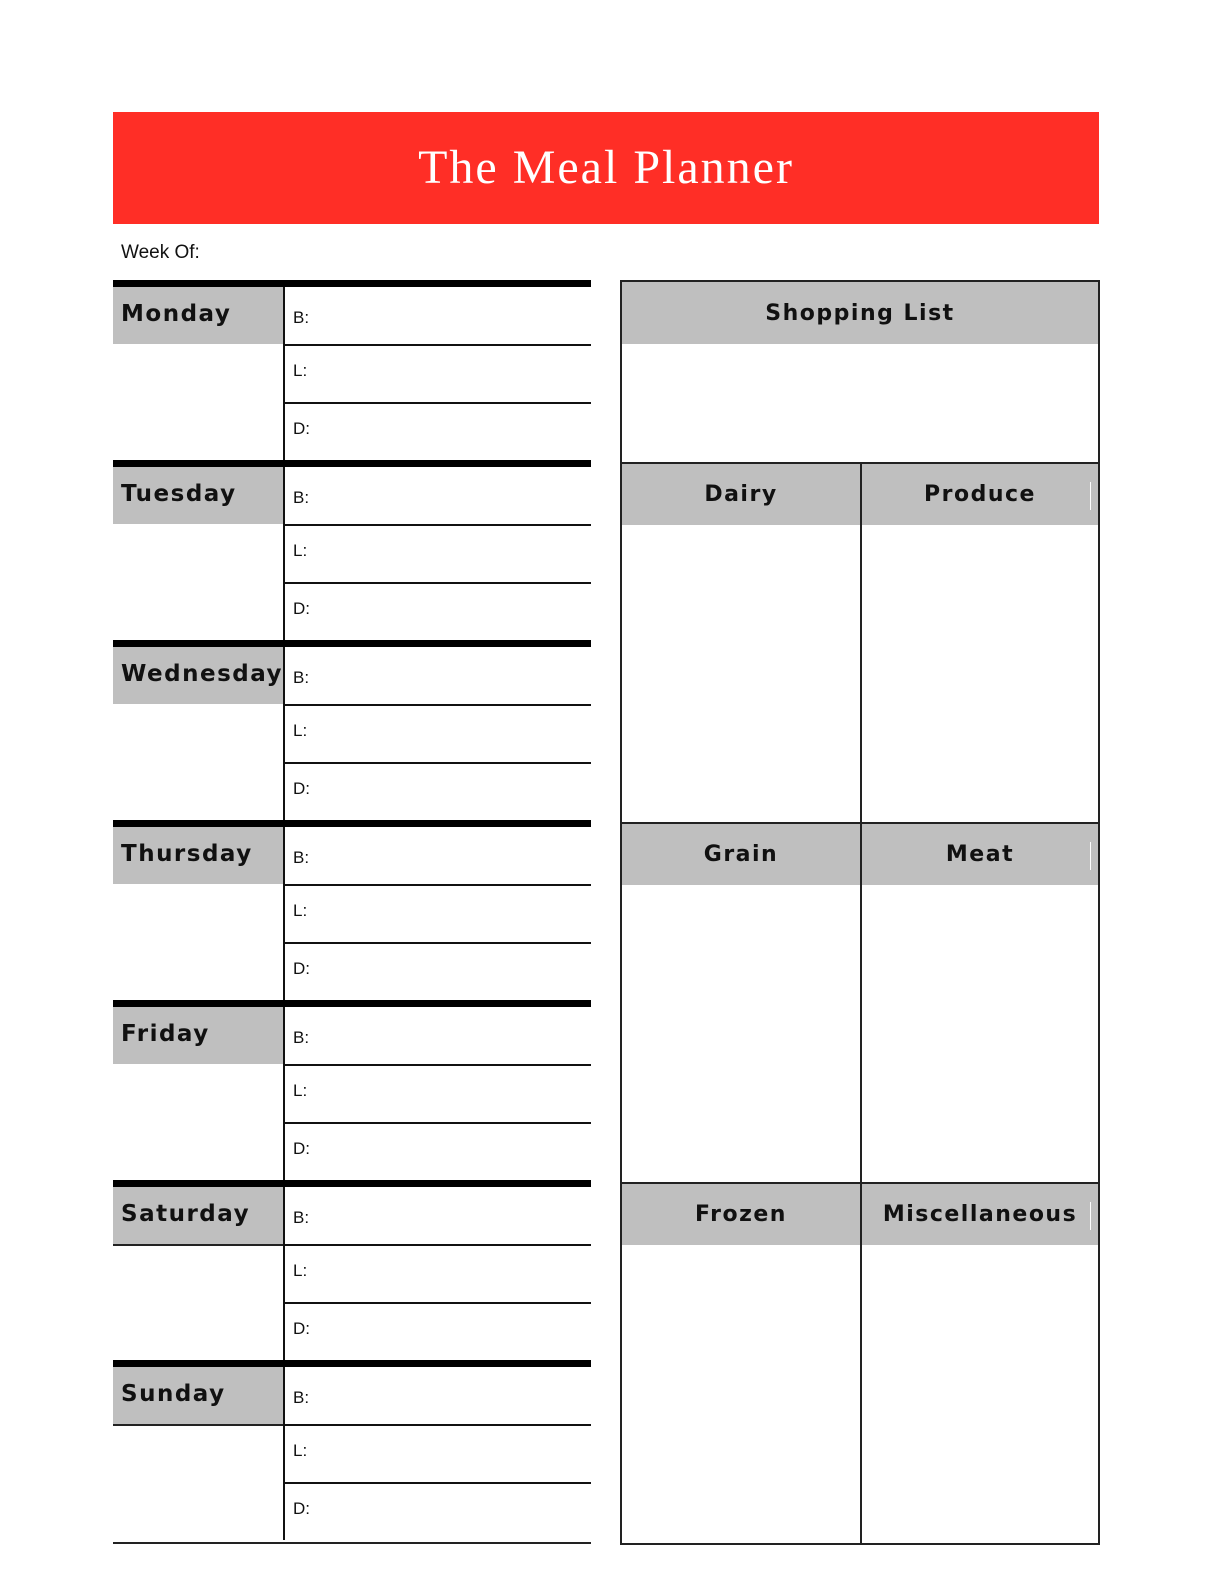 This screenshot has width=1224, height=1584. What do you see at coordinates (179, 494) in the screenshot?
I see `day-name: Tuesday` at bounding box center [179, 494].